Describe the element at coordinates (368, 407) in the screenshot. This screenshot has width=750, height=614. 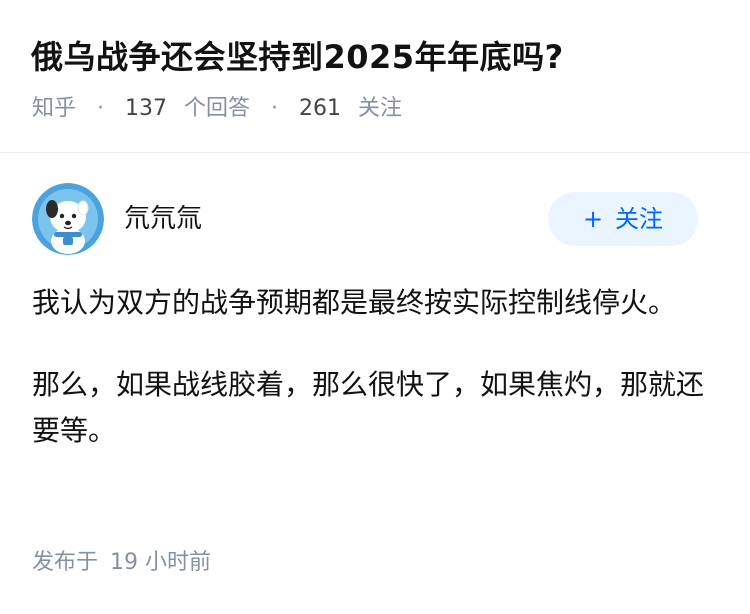
I see `answer-paragraph: 那么，如果战线胶着，那么很快了，如果焦灼，那就还要等。` at that location.